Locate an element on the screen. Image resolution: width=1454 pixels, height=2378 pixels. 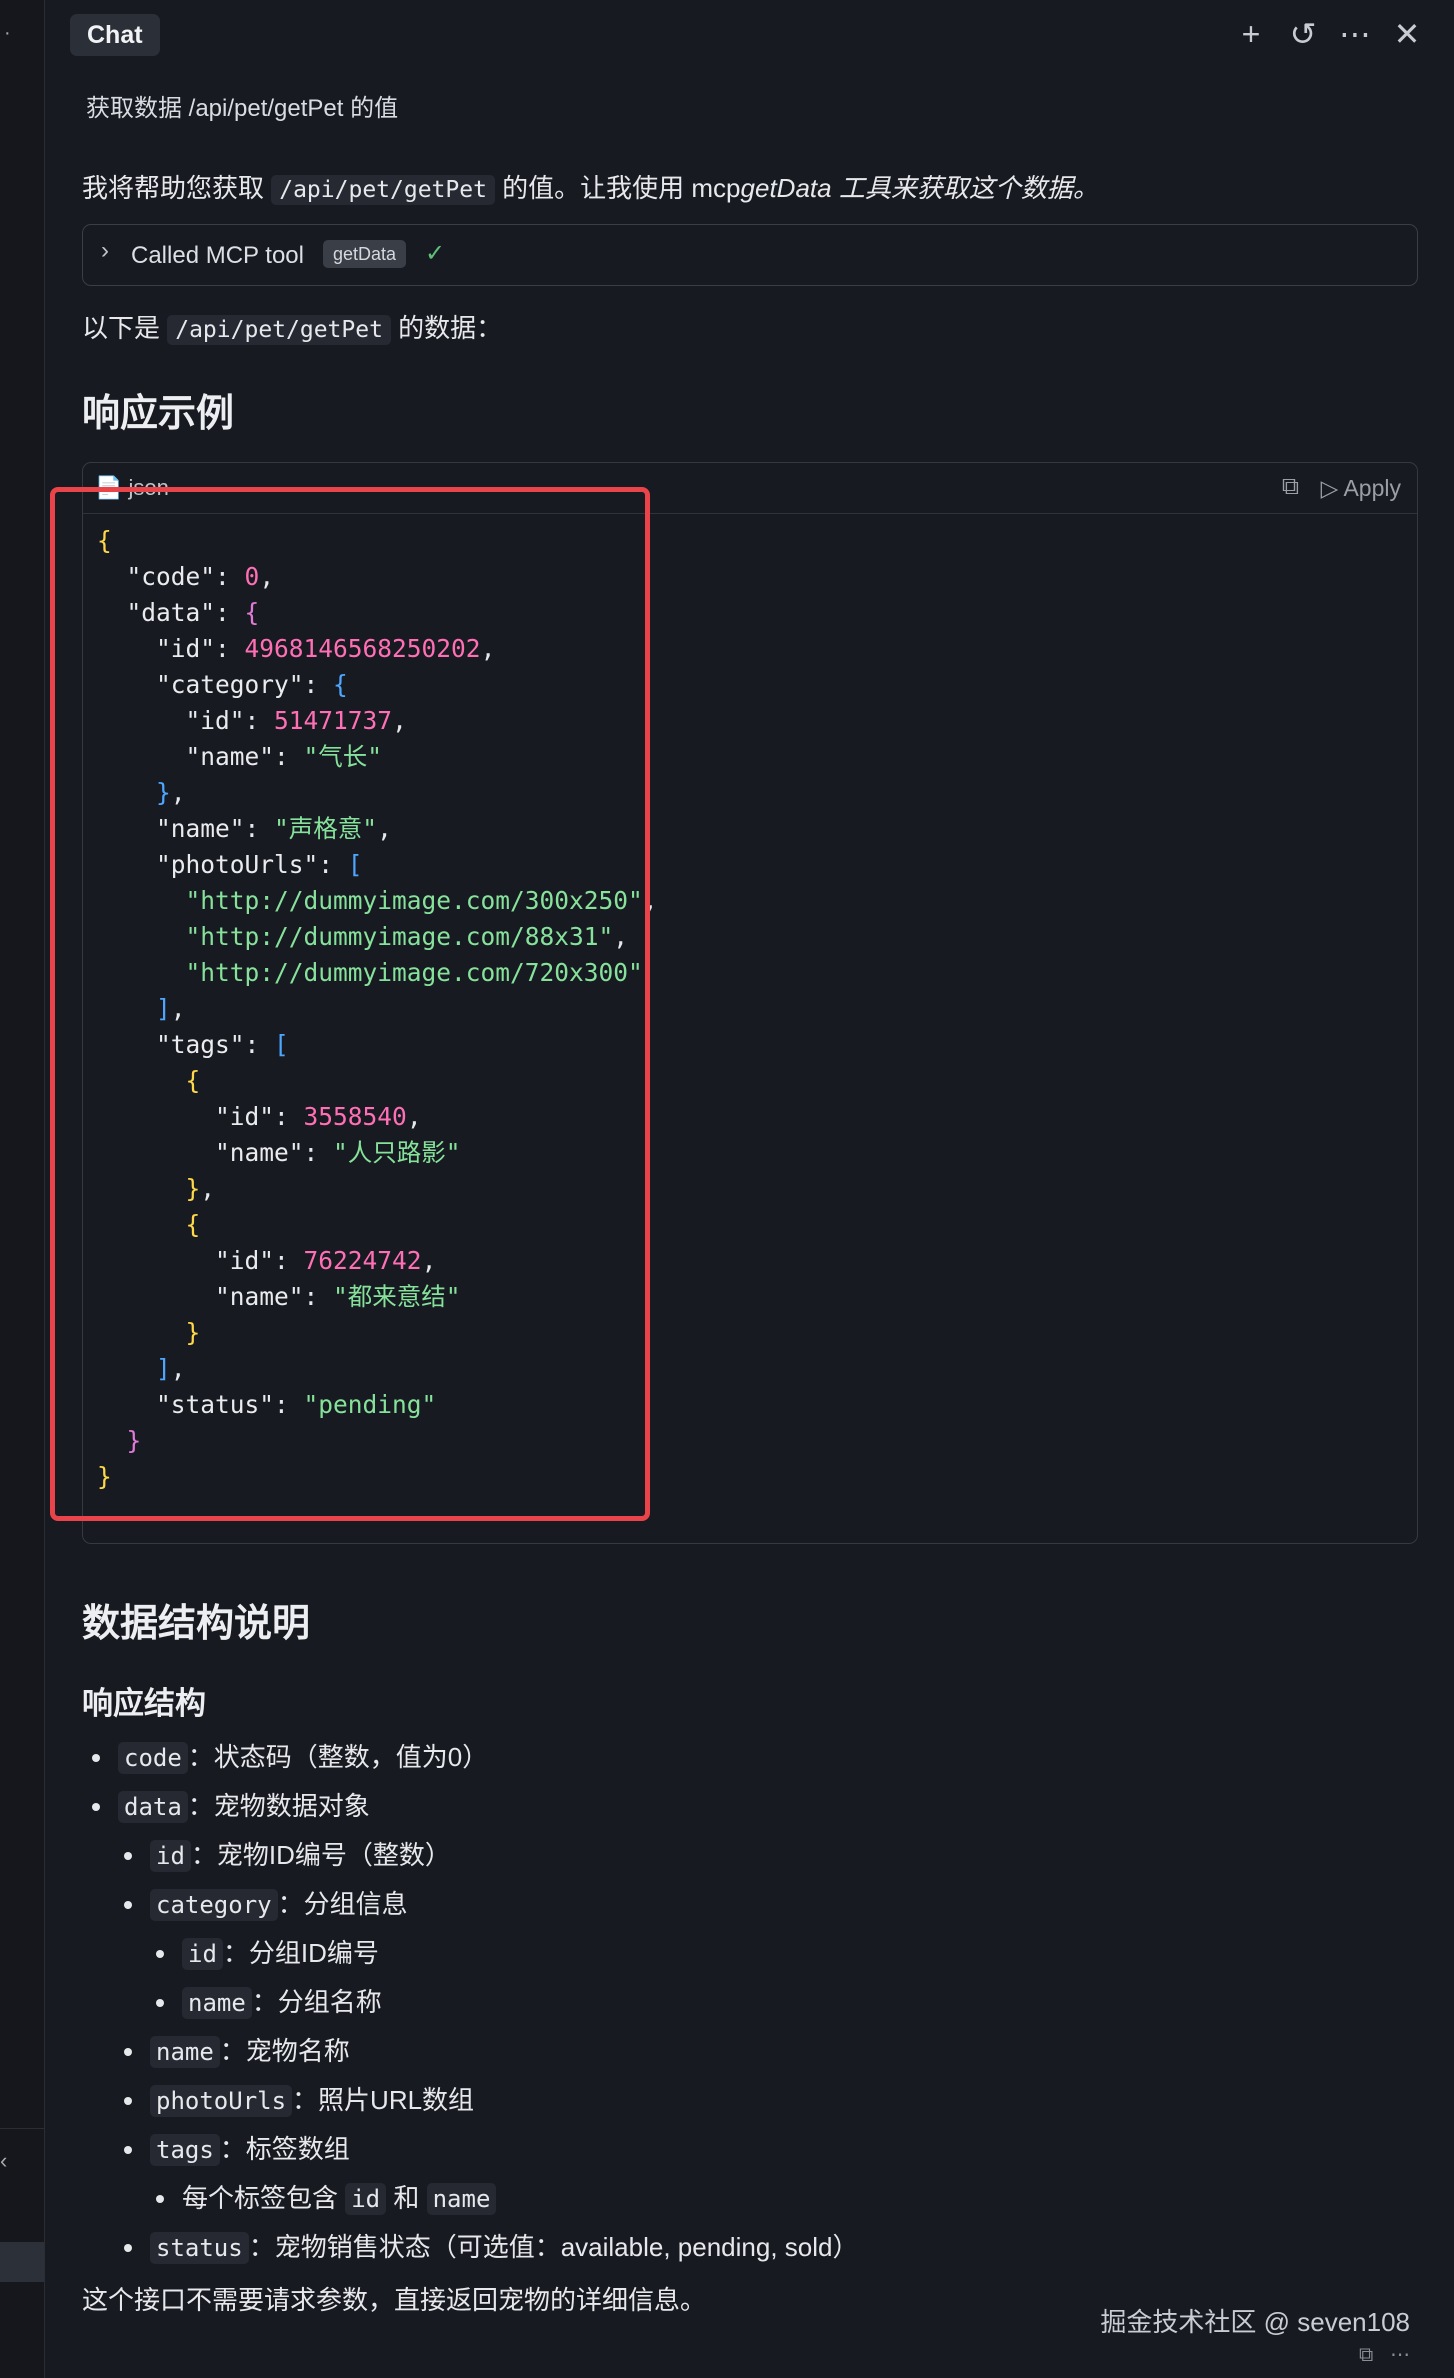
data-intro-after: 的数据： is located at coordinates (446, 328).